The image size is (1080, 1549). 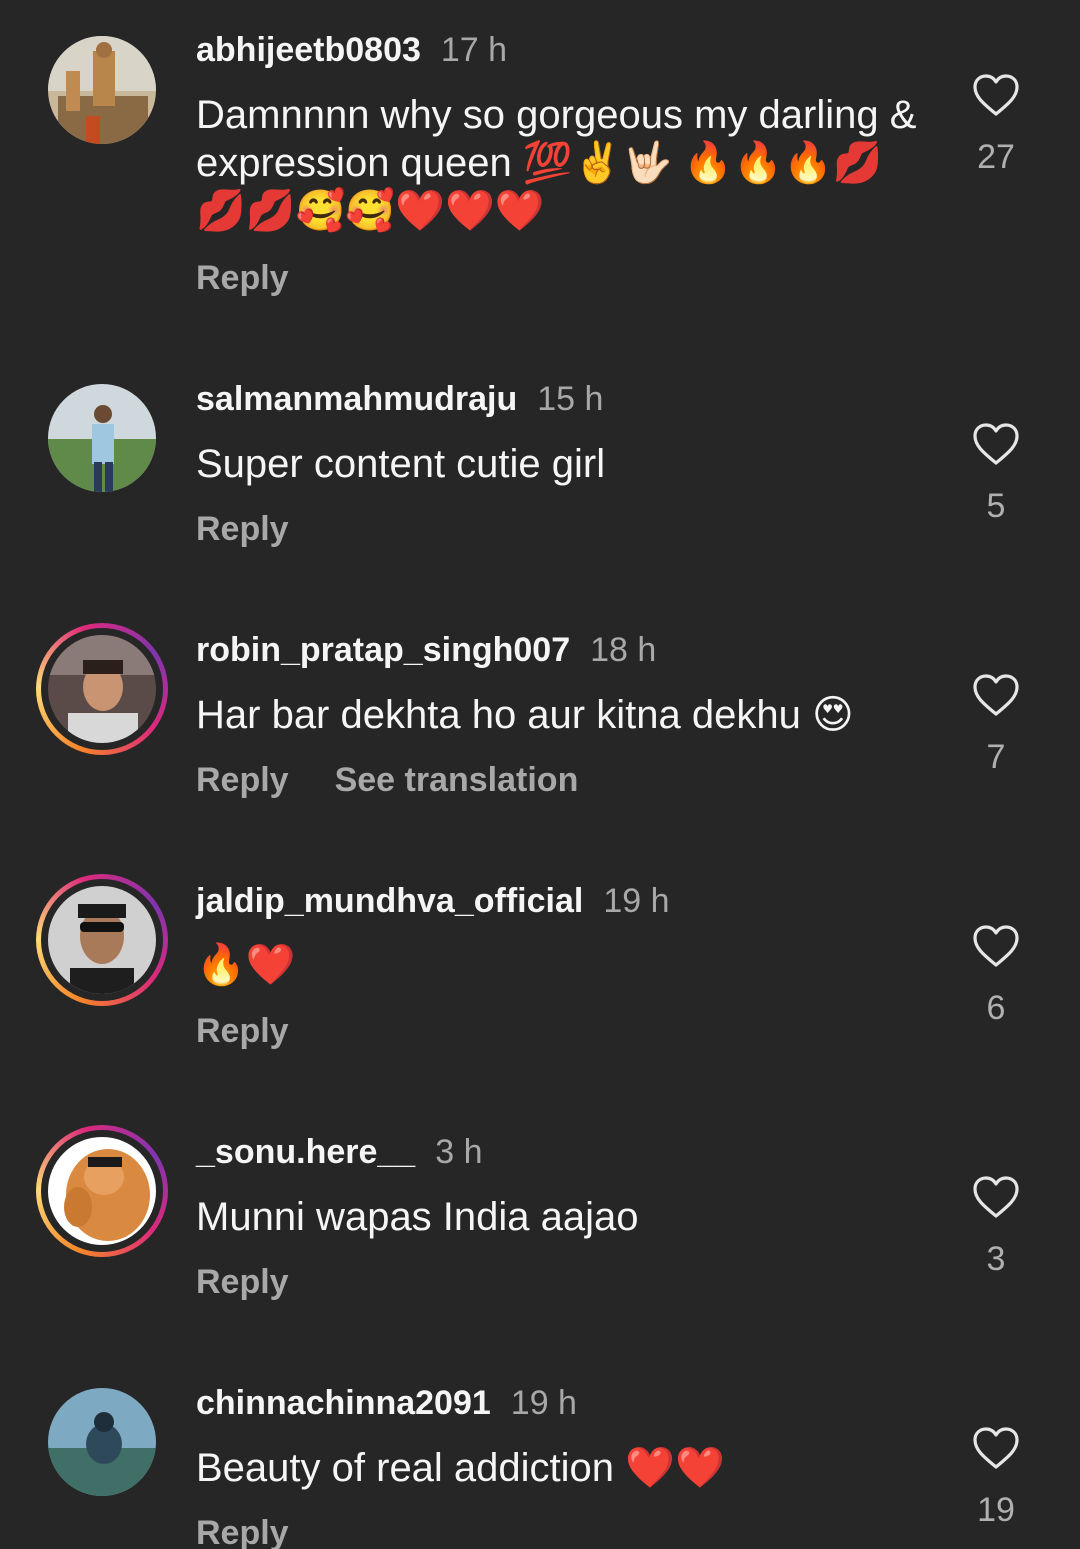 I want to click on see-translation-button: See translation, so click(x=457, y=780).